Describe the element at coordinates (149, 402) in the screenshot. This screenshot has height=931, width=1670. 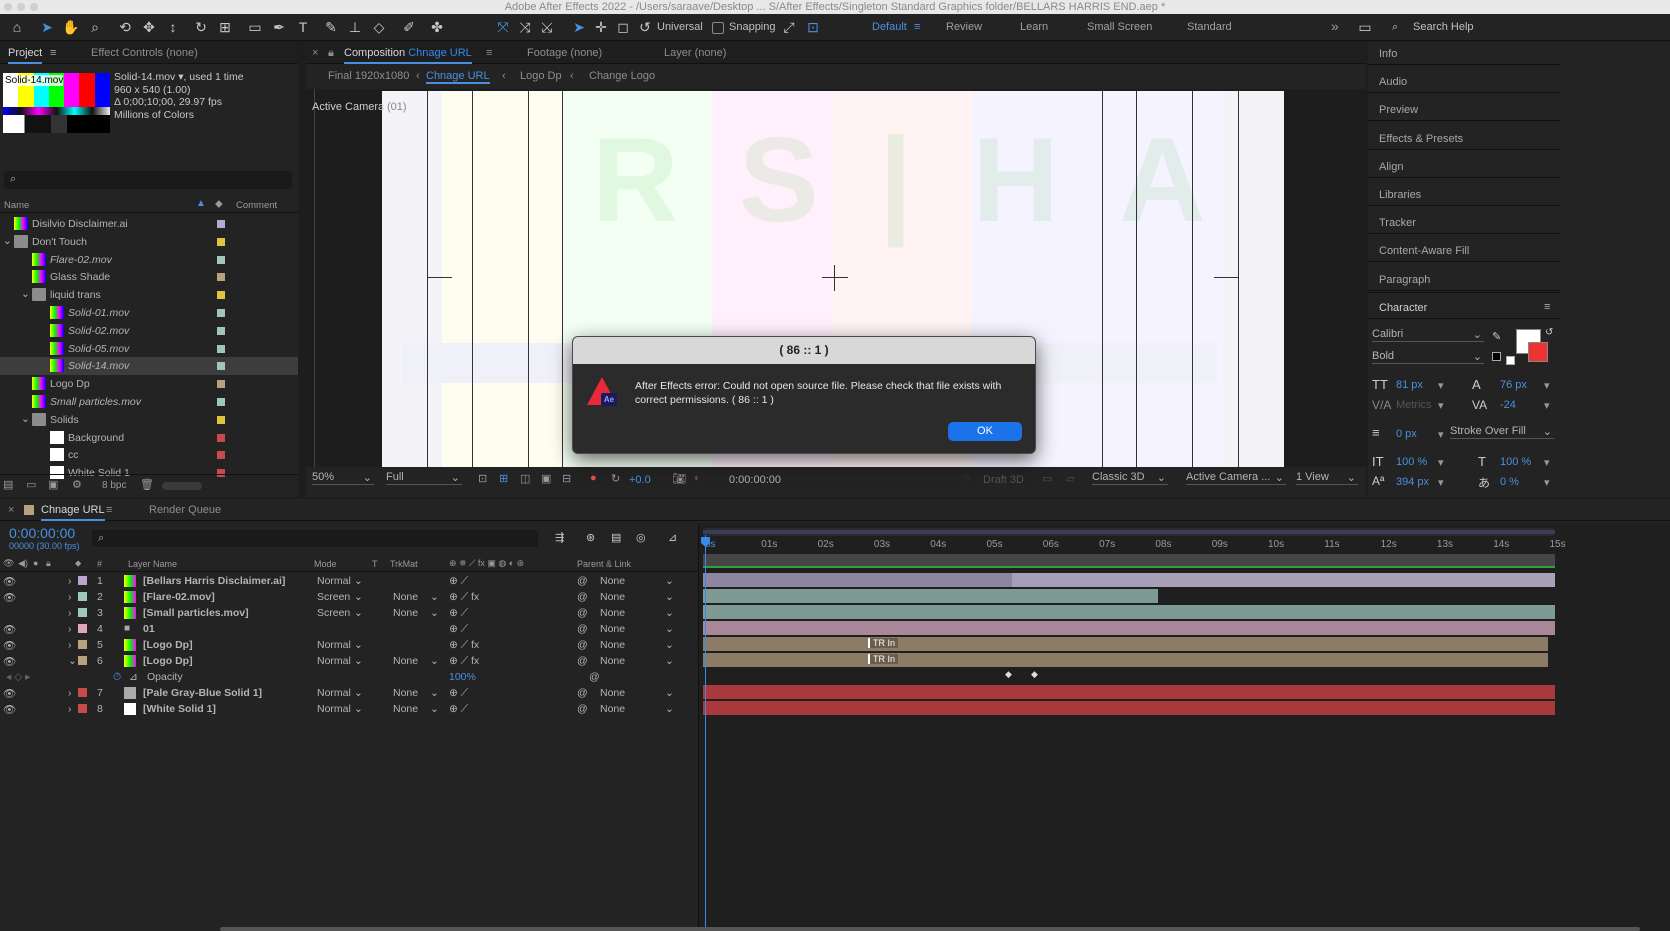
I see `project-item: Small particles.mov` at that location.